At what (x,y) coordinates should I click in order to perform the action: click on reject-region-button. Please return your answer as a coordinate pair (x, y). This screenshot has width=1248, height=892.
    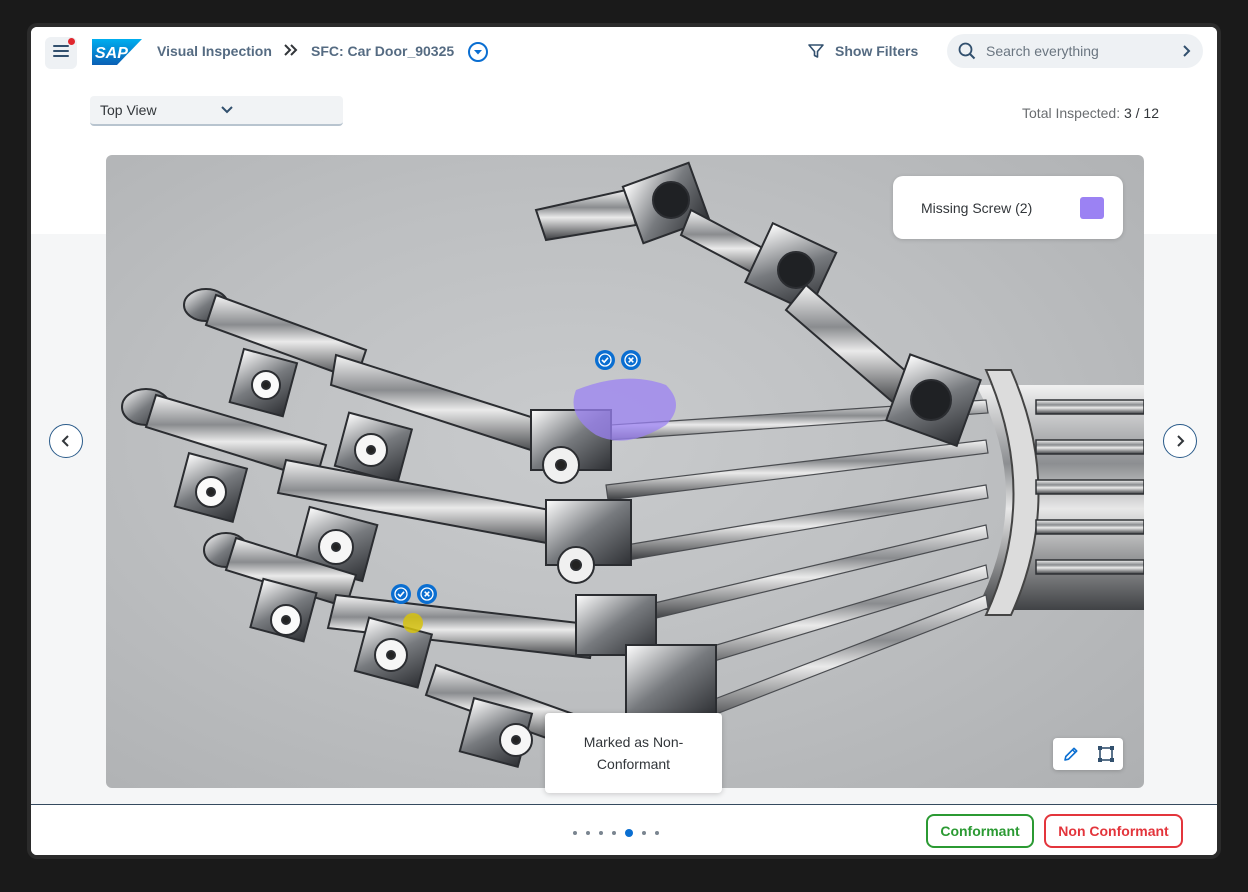
    Looking at the image, I should click on (631, 360).